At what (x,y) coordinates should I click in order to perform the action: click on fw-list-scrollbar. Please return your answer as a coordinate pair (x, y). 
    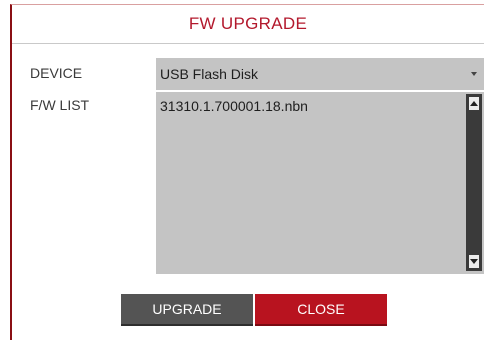
    Looking at the image, I should click on (474, 182).